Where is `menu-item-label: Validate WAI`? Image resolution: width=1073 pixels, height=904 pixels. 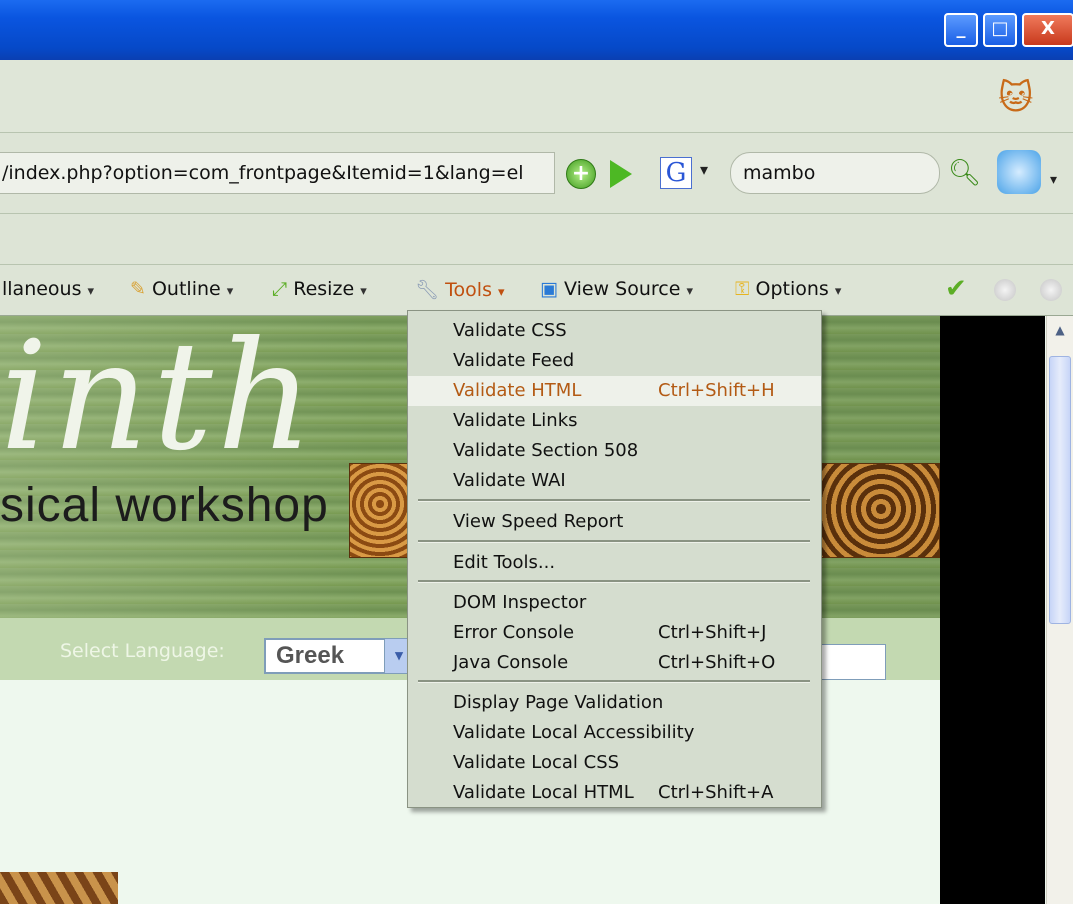 menu-item-label: Validate WAI is located at coordinates (509, 480).